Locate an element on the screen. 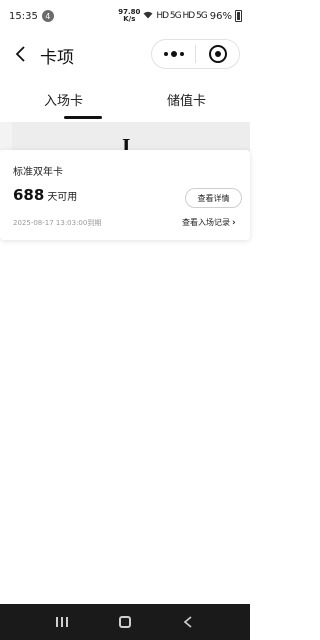 The height and width of the screenshot is (640, 320). notification-badge: 4 is located at coordinates (47, 16).